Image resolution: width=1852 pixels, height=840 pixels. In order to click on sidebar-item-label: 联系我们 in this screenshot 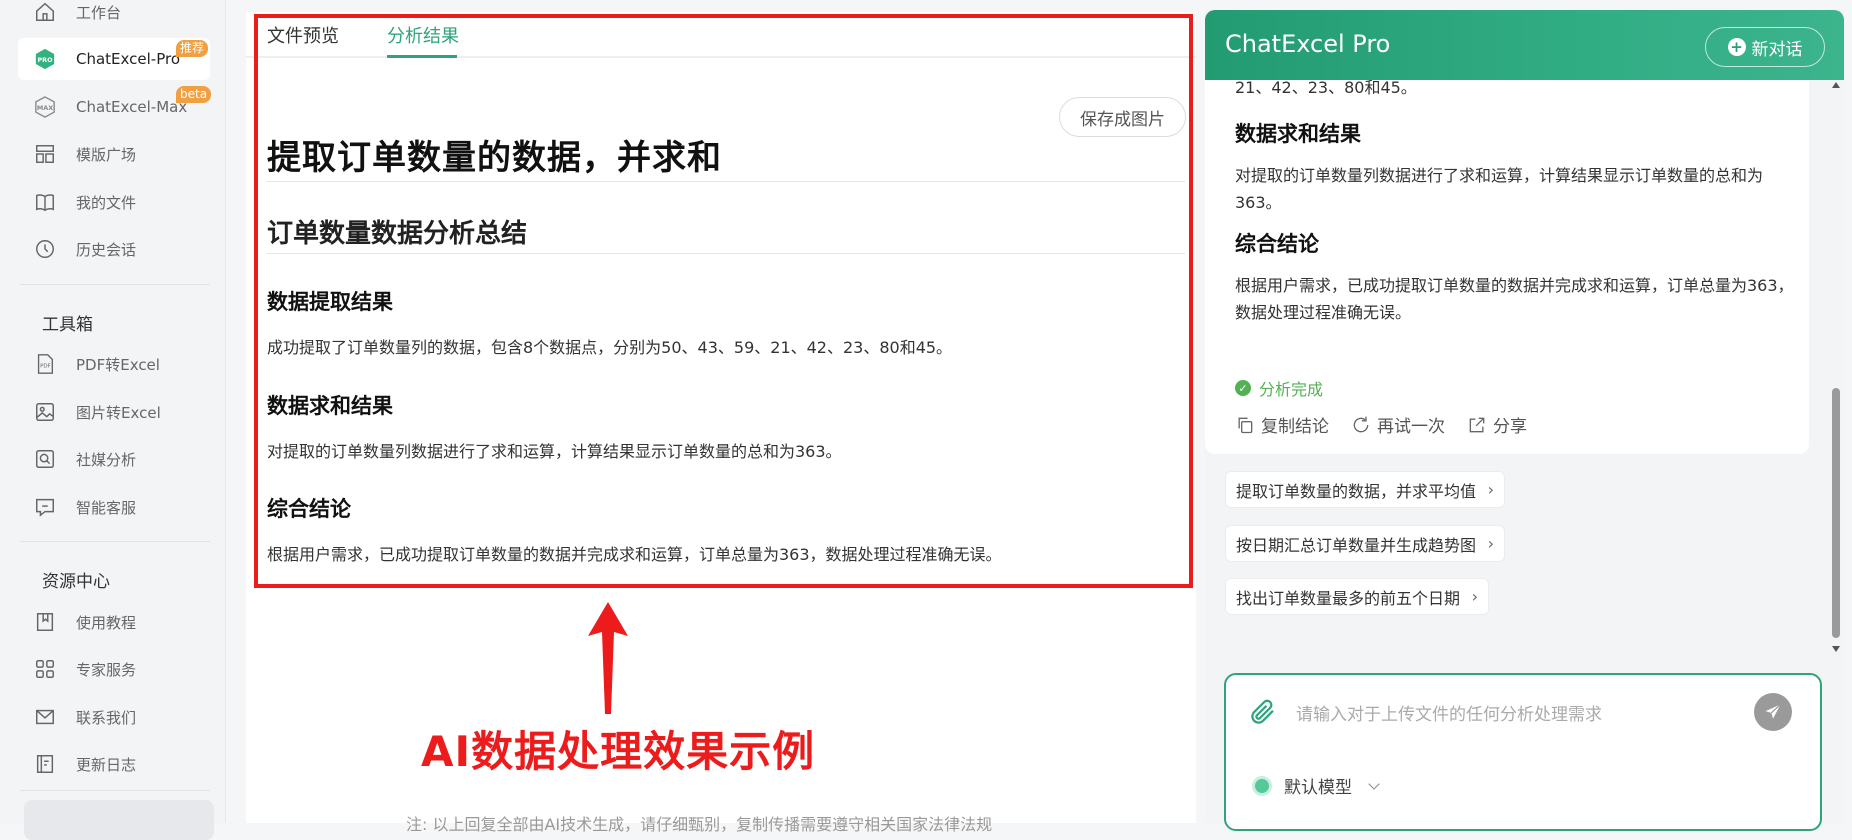, I will do `click(106, 717)`.